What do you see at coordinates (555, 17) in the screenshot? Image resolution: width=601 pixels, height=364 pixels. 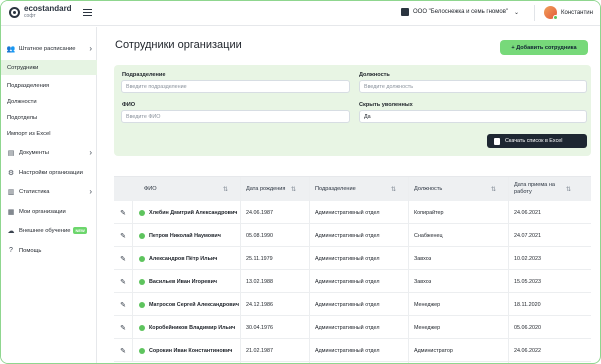 I see `online-status-icon` at bounding box center [555, 17].